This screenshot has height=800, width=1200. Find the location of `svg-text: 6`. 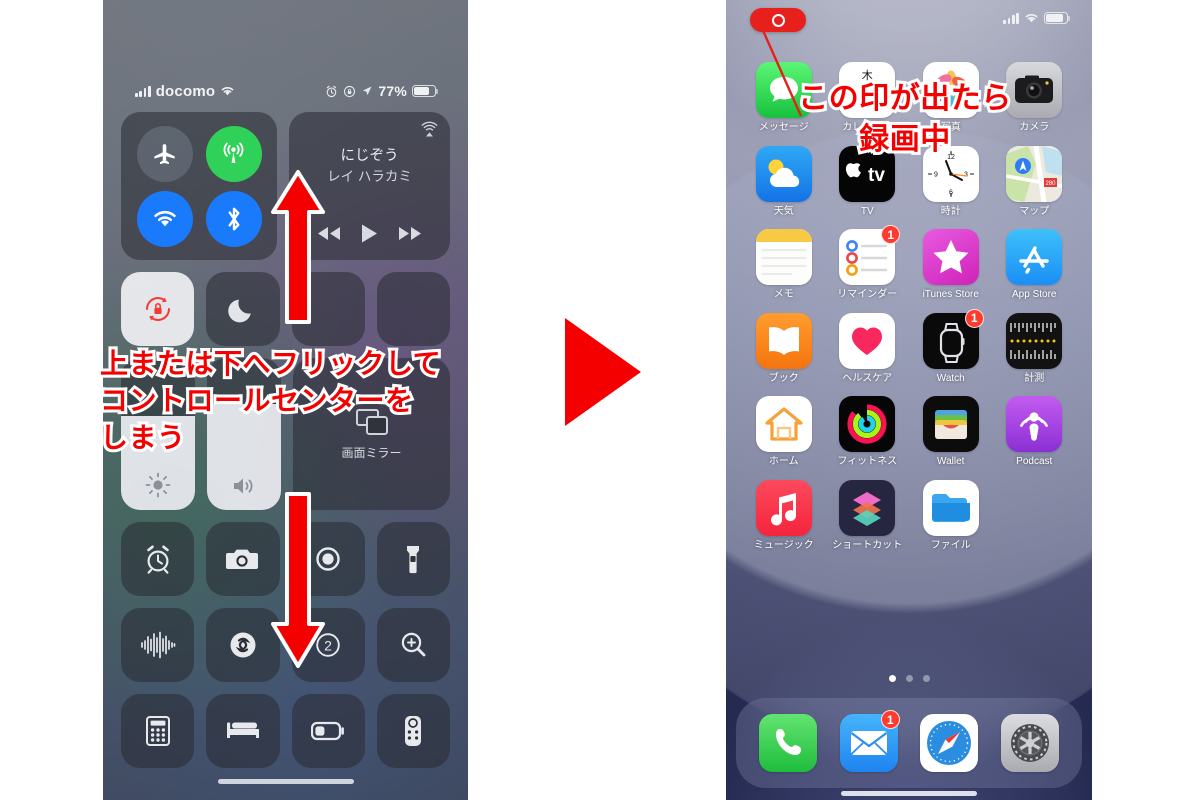

svg-text: 6 is located at coordinates (951, 192).